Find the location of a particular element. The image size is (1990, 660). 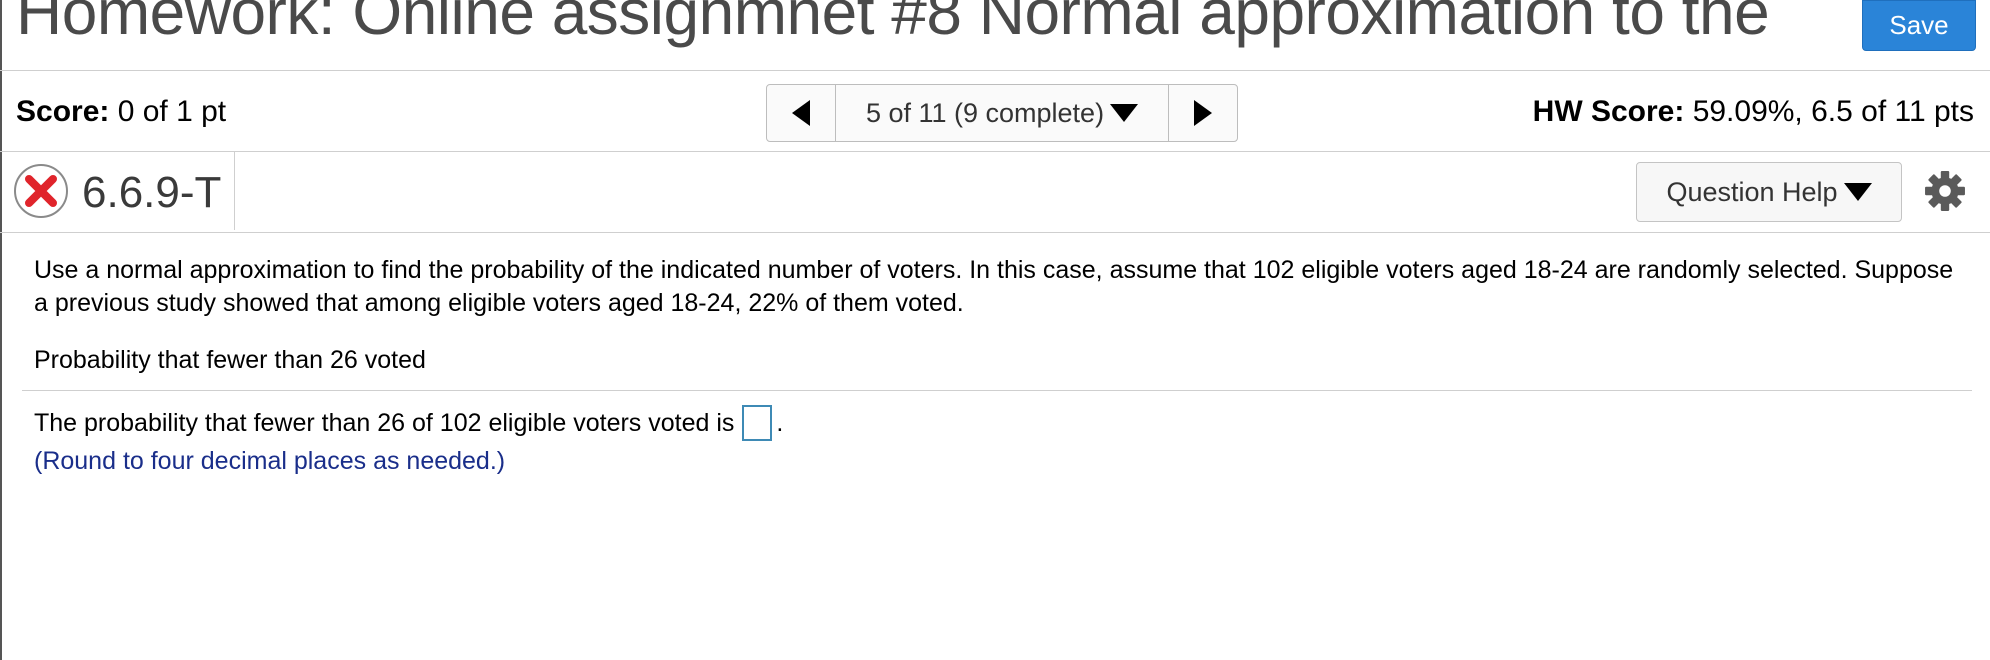

question-score: Score: 0 of 1 pt is located at coordinates (121, 112).